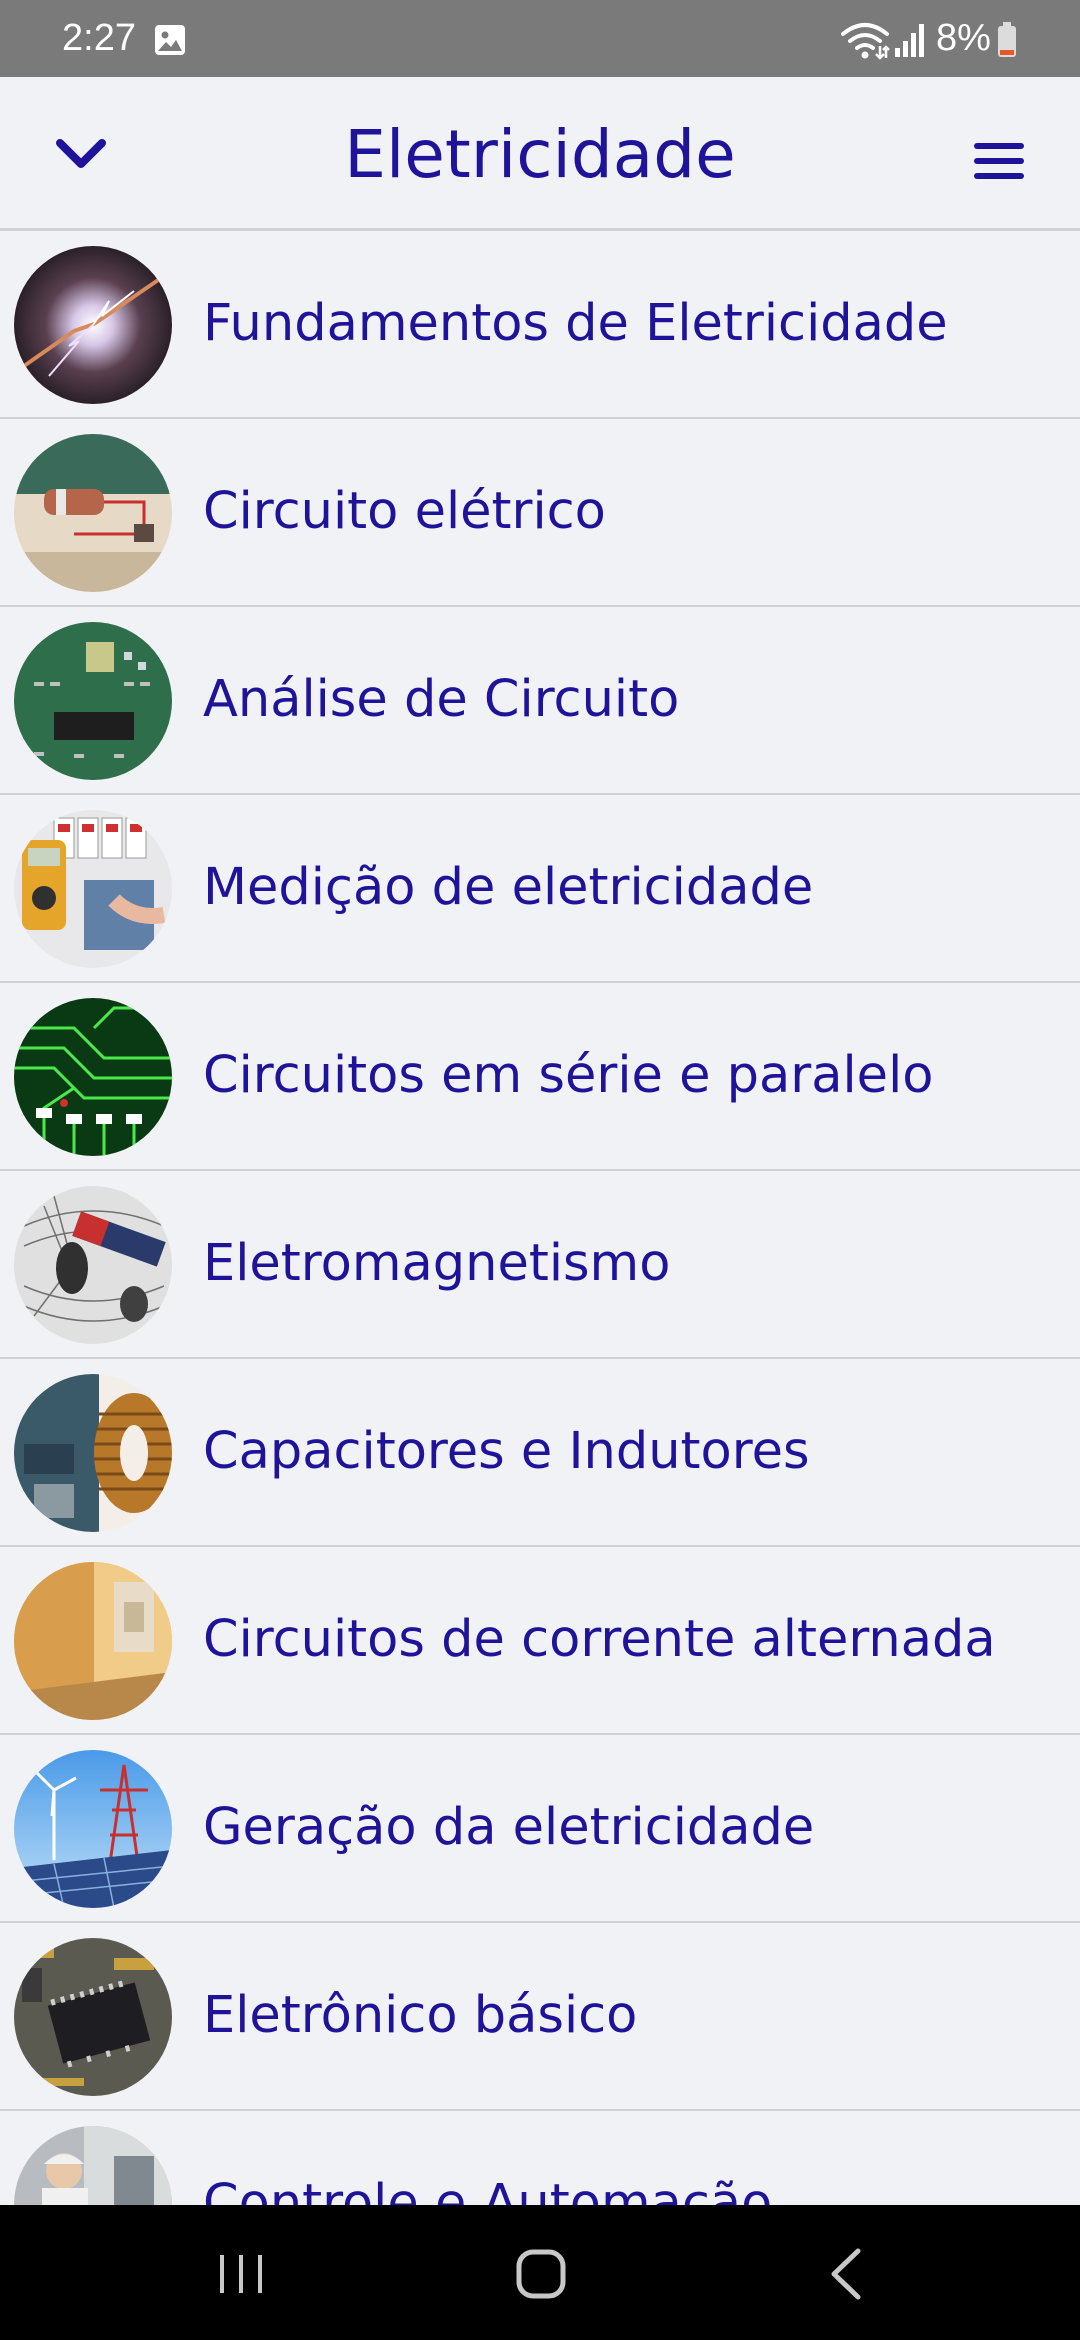  Describe the element at coordinates (93, 1641) in the screenshot. I see `wooden-socket-thumbnail` at that location.